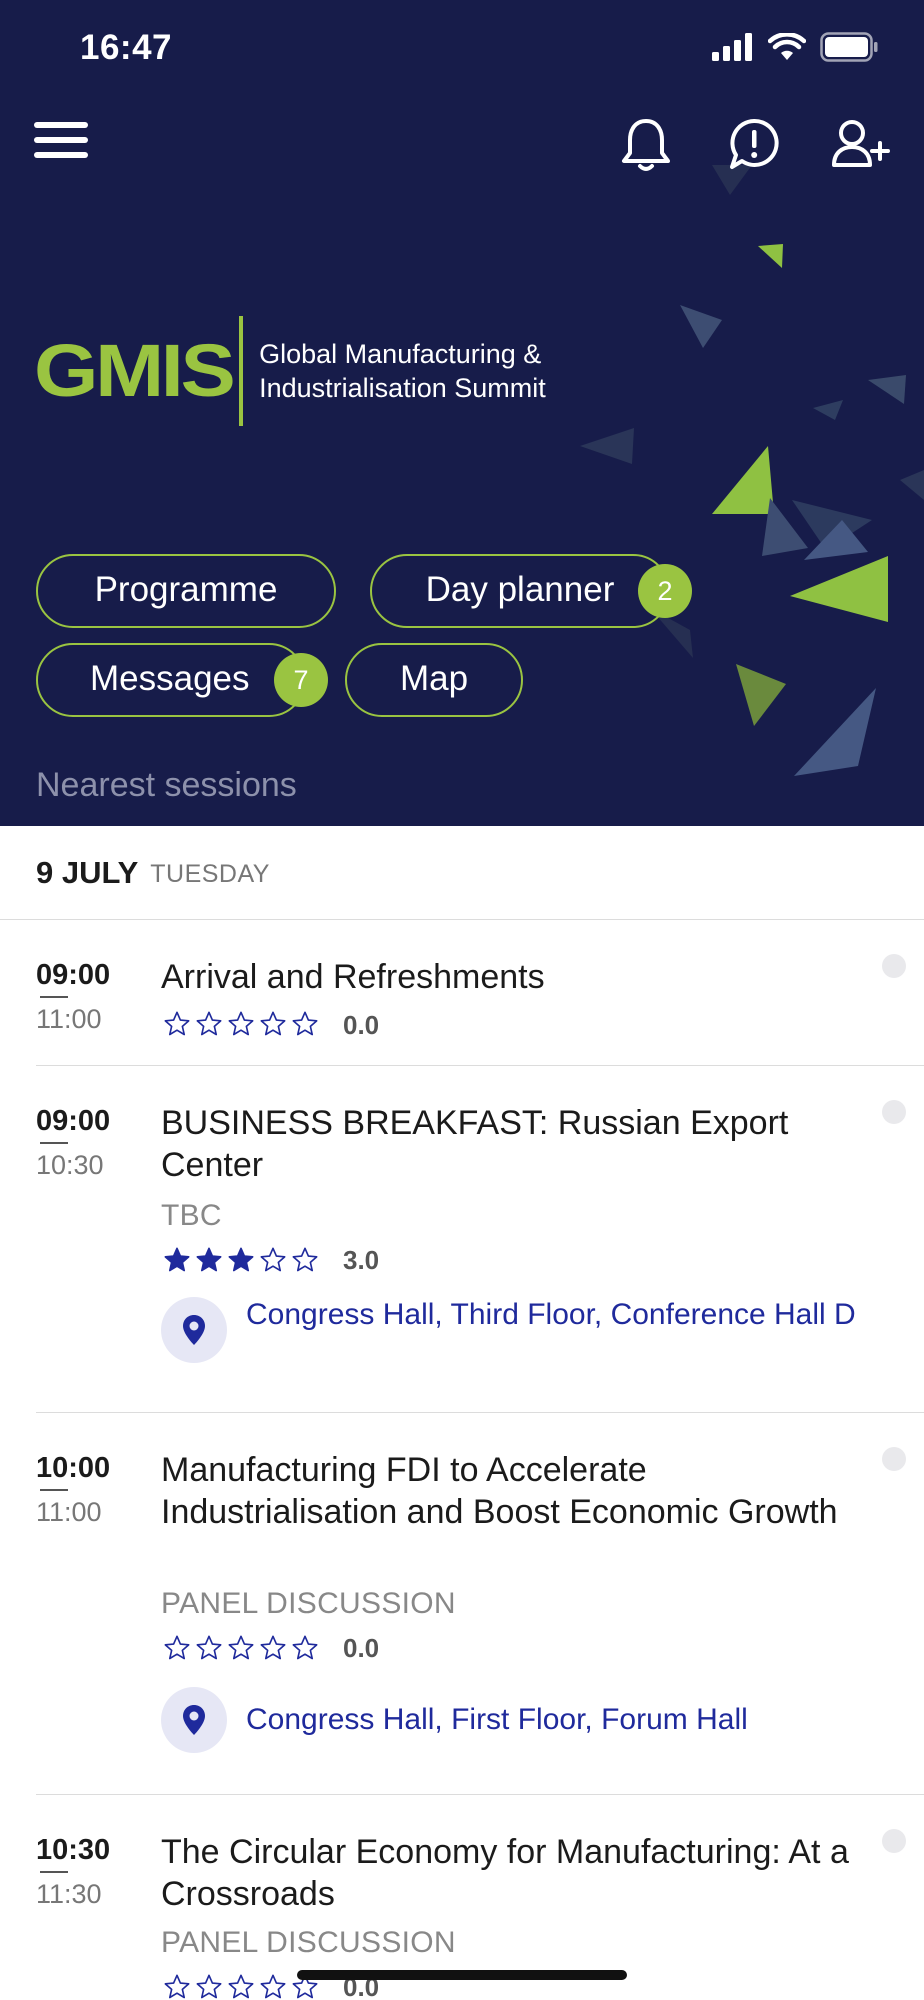 This screenshot has height=2000, width=924. Describe the element at coordinates (732, 47) in the screenshot. I see `signal-icon` at that location.